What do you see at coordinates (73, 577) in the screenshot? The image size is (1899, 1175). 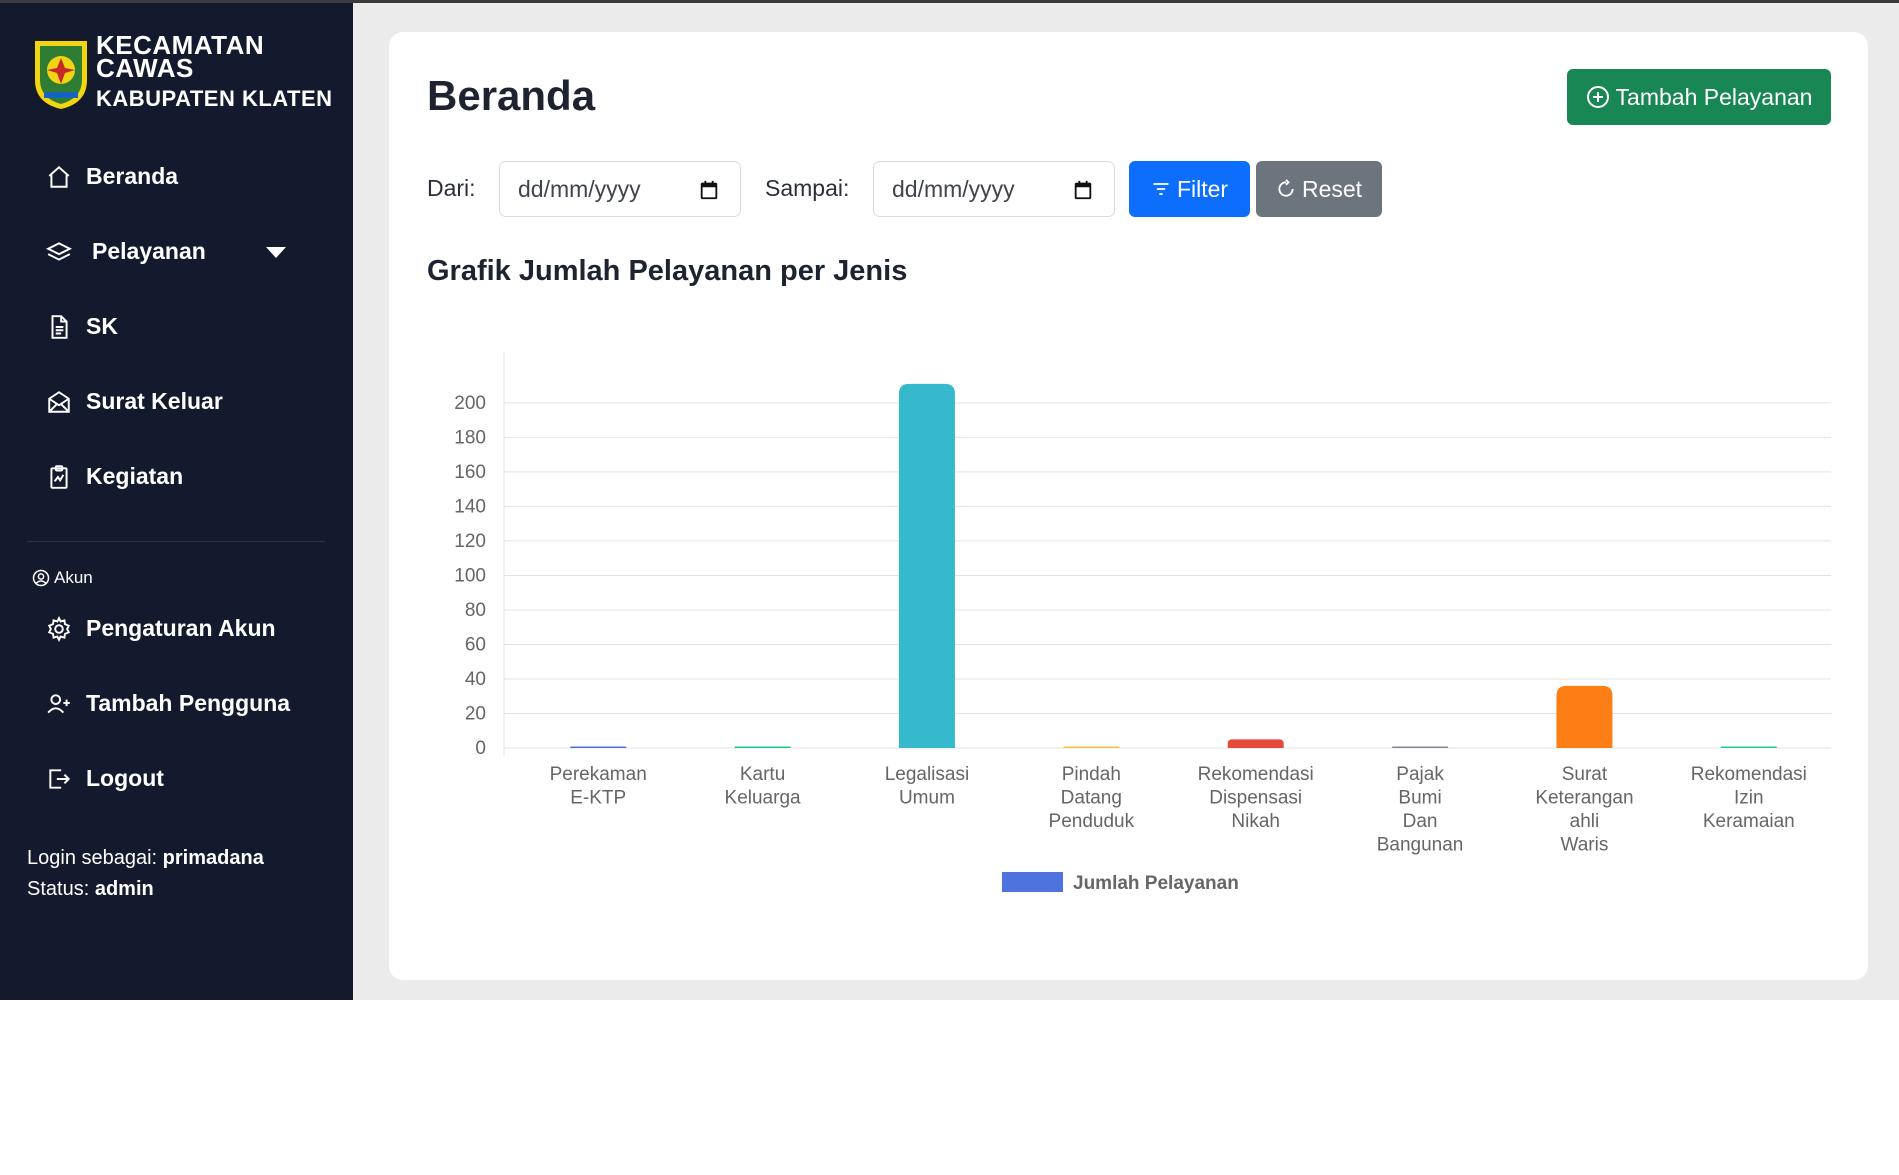 I see `section-label-text: Akun` at bounding box center [73, 577].